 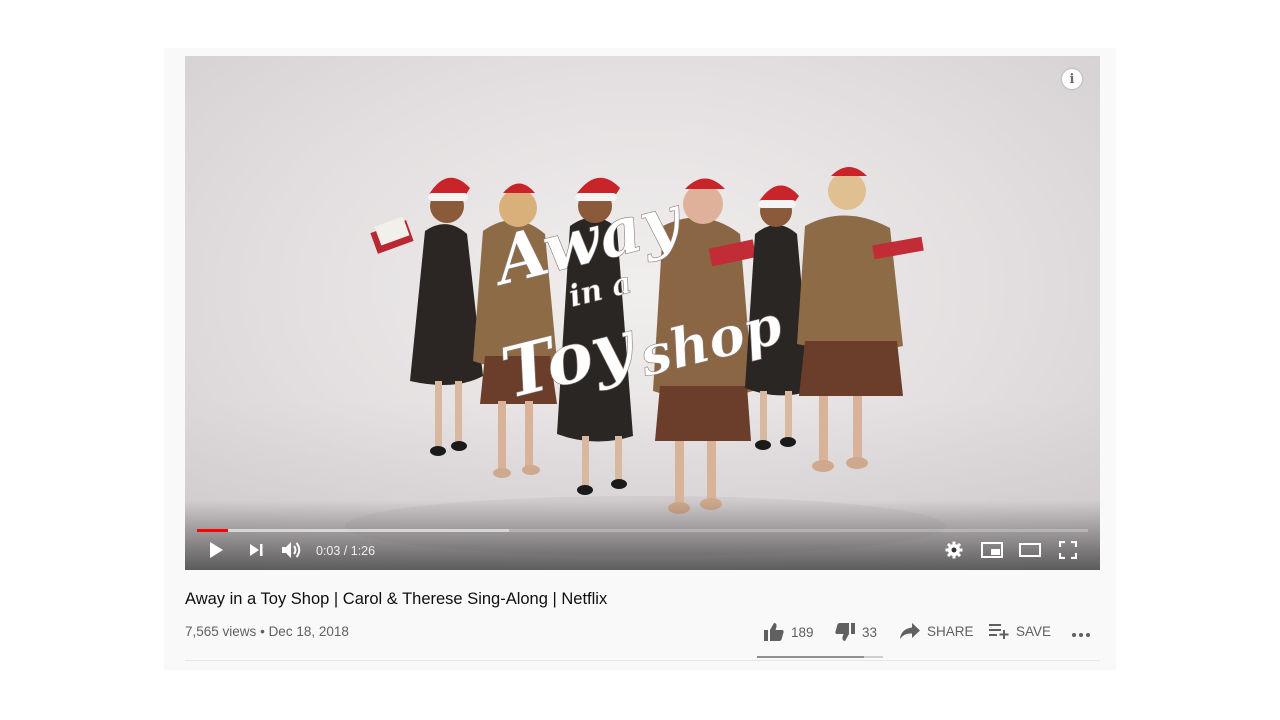 What do you see at coordinates (221, 631) in the screenshot?
I see `view-count: 7,565 views` at bounding box center [221, 631].